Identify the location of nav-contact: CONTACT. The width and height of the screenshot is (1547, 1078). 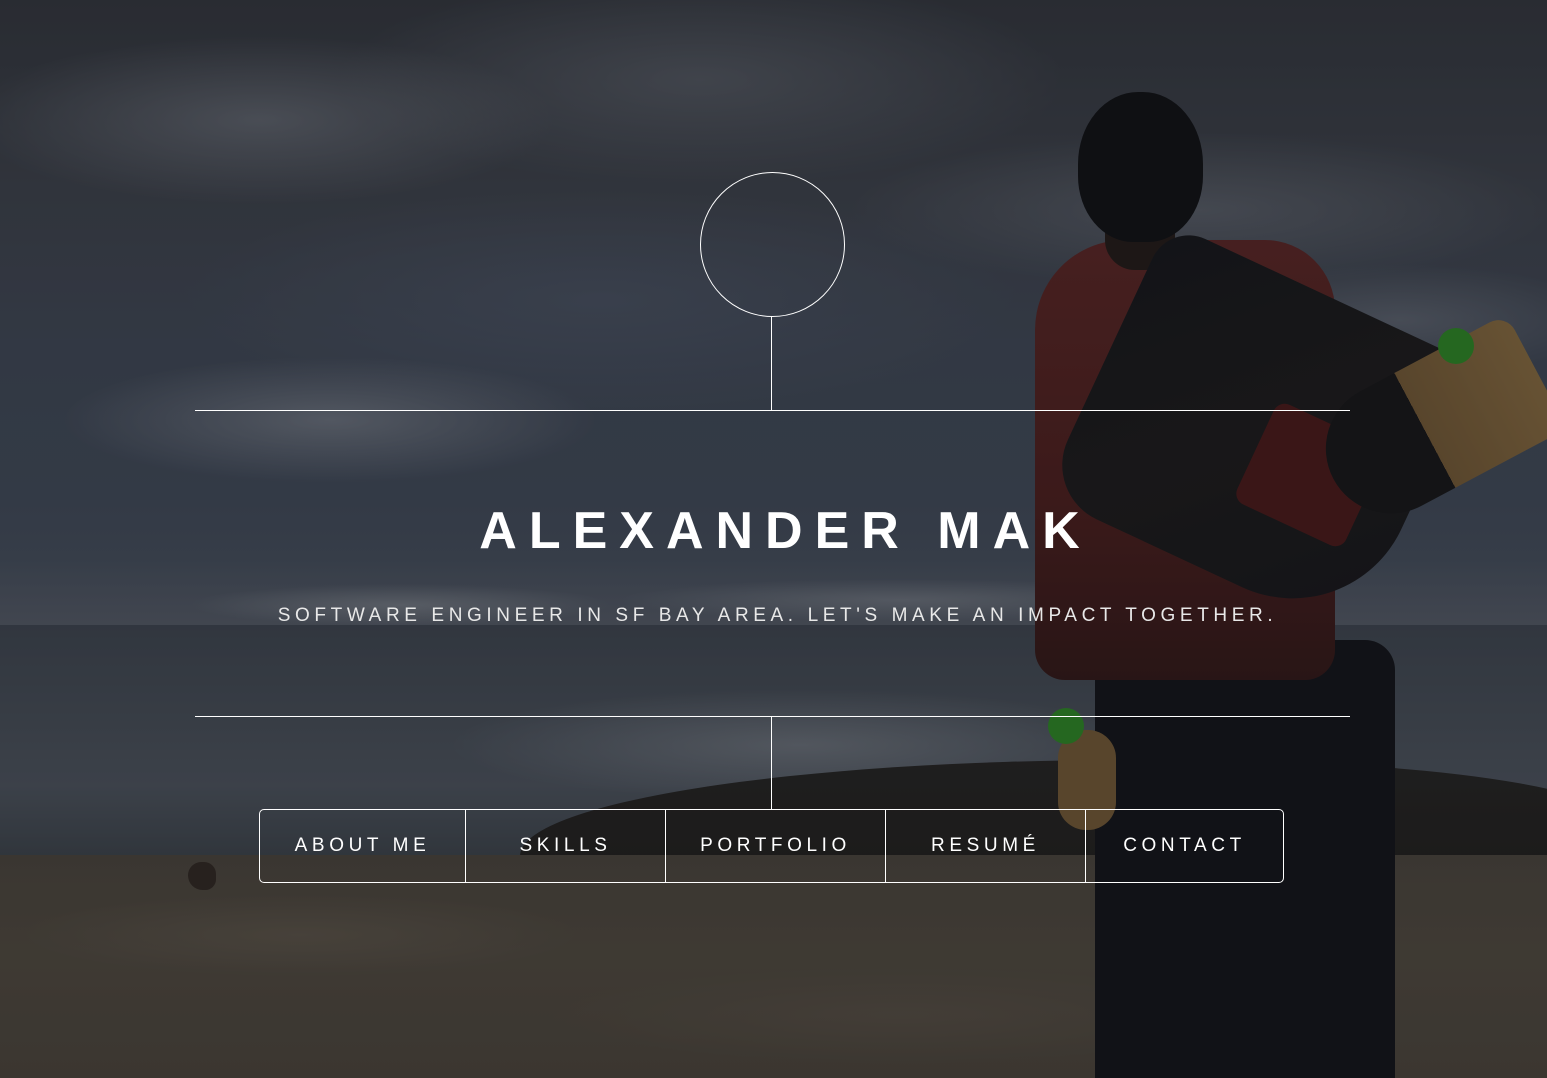
(1184, 846).